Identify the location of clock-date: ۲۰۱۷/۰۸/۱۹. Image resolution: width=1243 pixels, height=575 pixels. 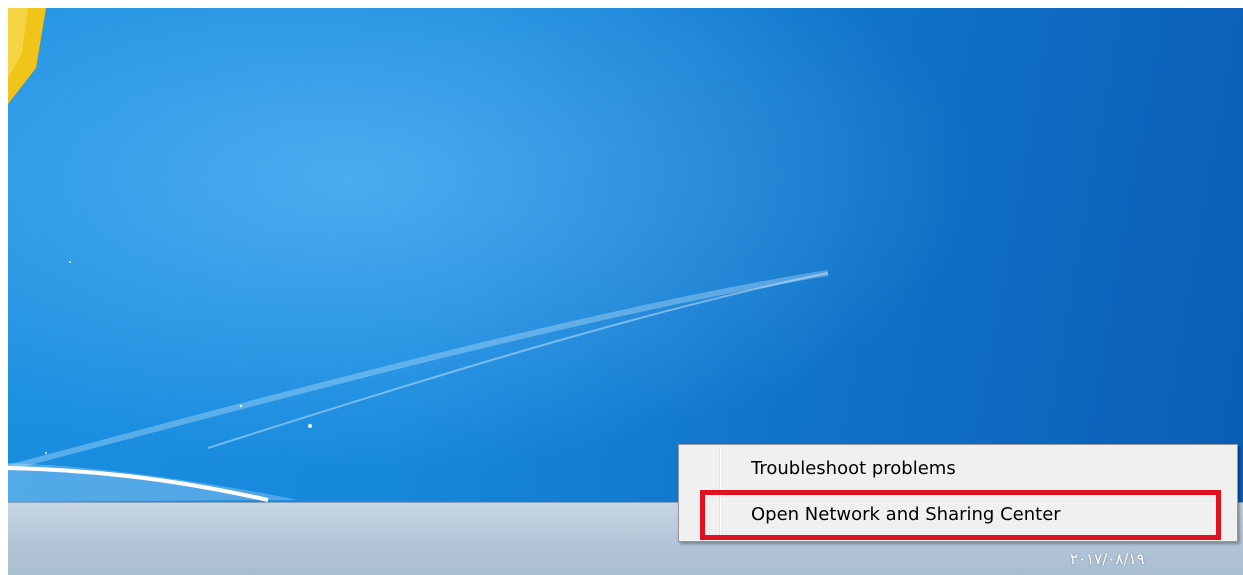
(1140, 559).